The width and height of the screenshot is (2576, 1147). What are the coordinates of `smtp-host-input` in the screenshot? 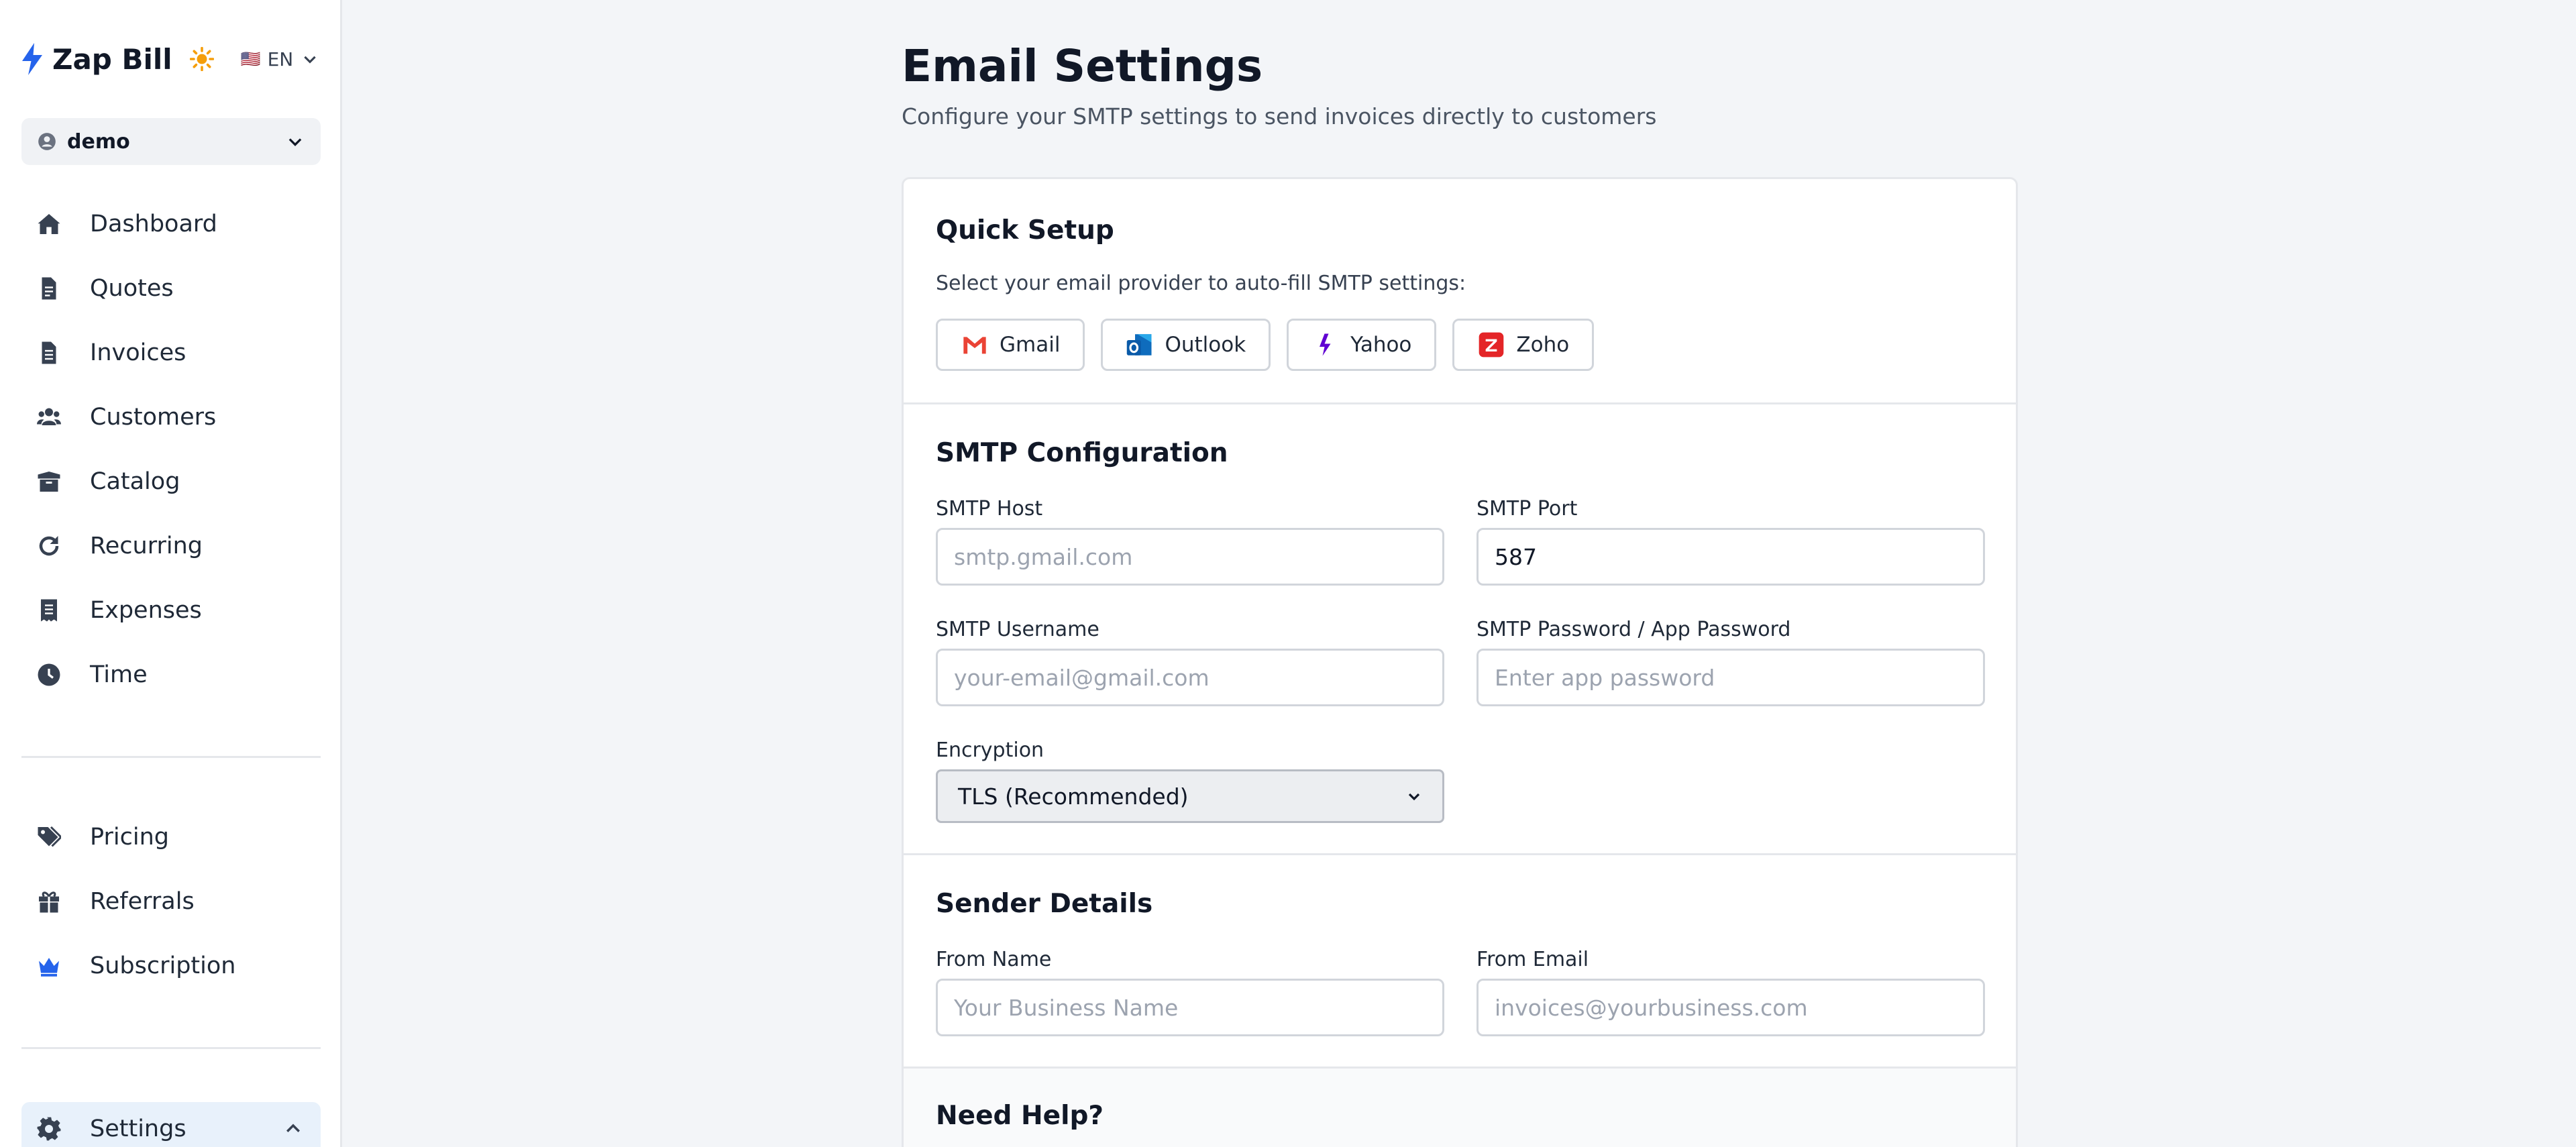 It's located at (1190, 557).